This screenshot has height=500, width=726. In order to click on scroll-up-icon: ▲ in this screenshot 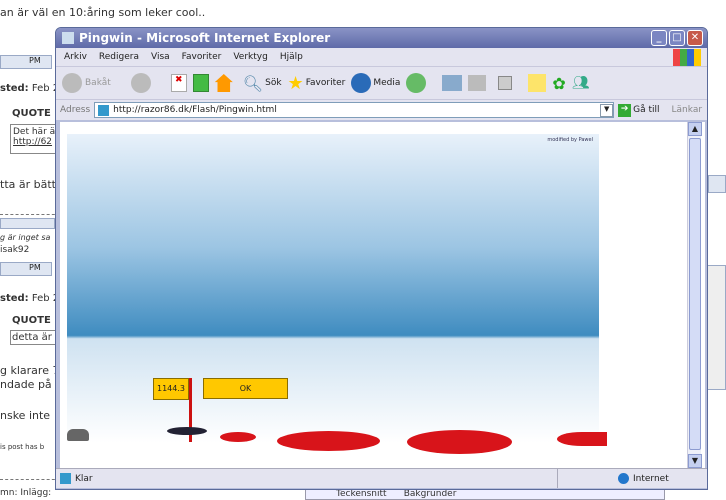, I will do `click(695, 129)`.